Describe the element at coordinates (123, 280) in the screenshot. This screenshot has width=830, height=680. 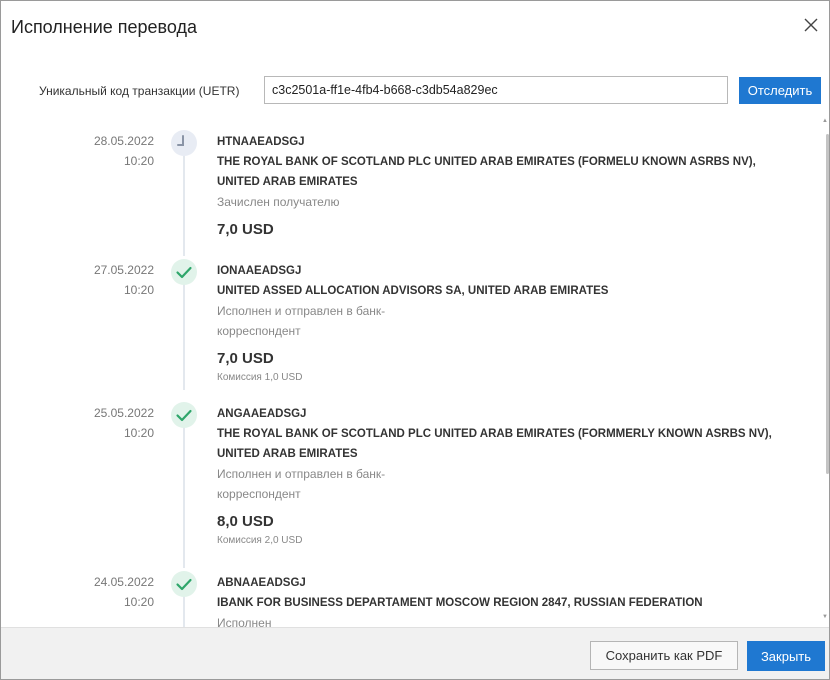
I see `event-date: 27.05.2022 10:20` at that location.